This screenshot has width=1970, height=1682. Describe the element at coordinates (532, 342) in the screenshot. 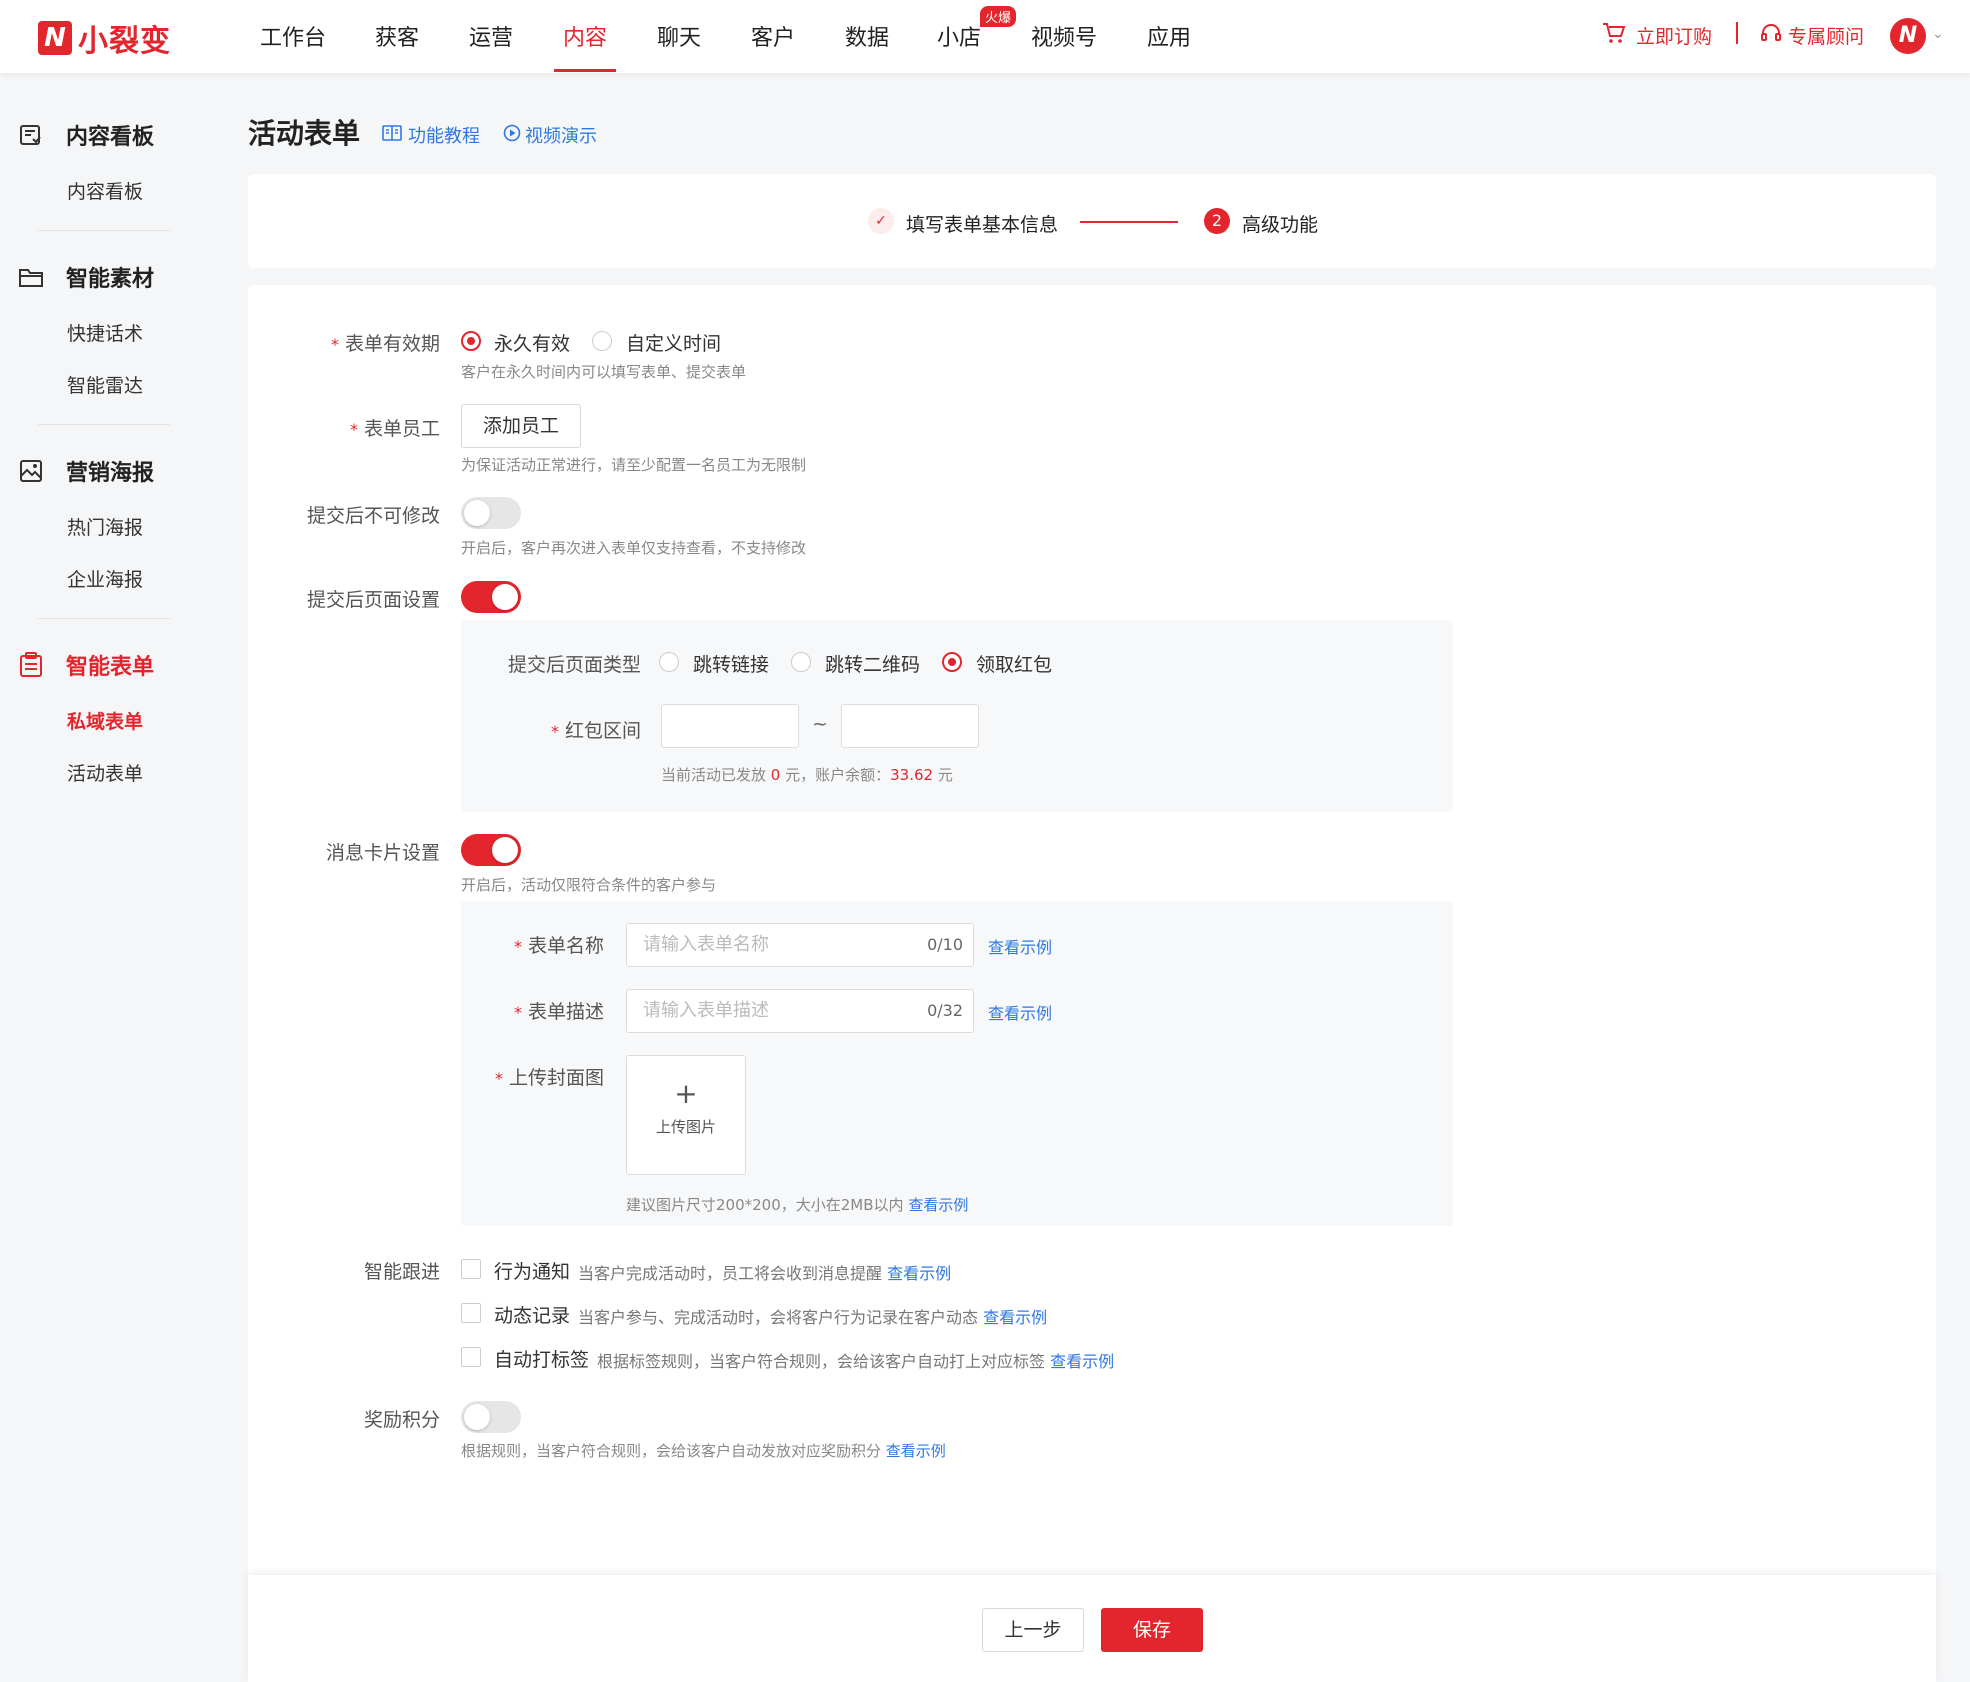

I see `validity-permanent-label: 永久有效` at that location.